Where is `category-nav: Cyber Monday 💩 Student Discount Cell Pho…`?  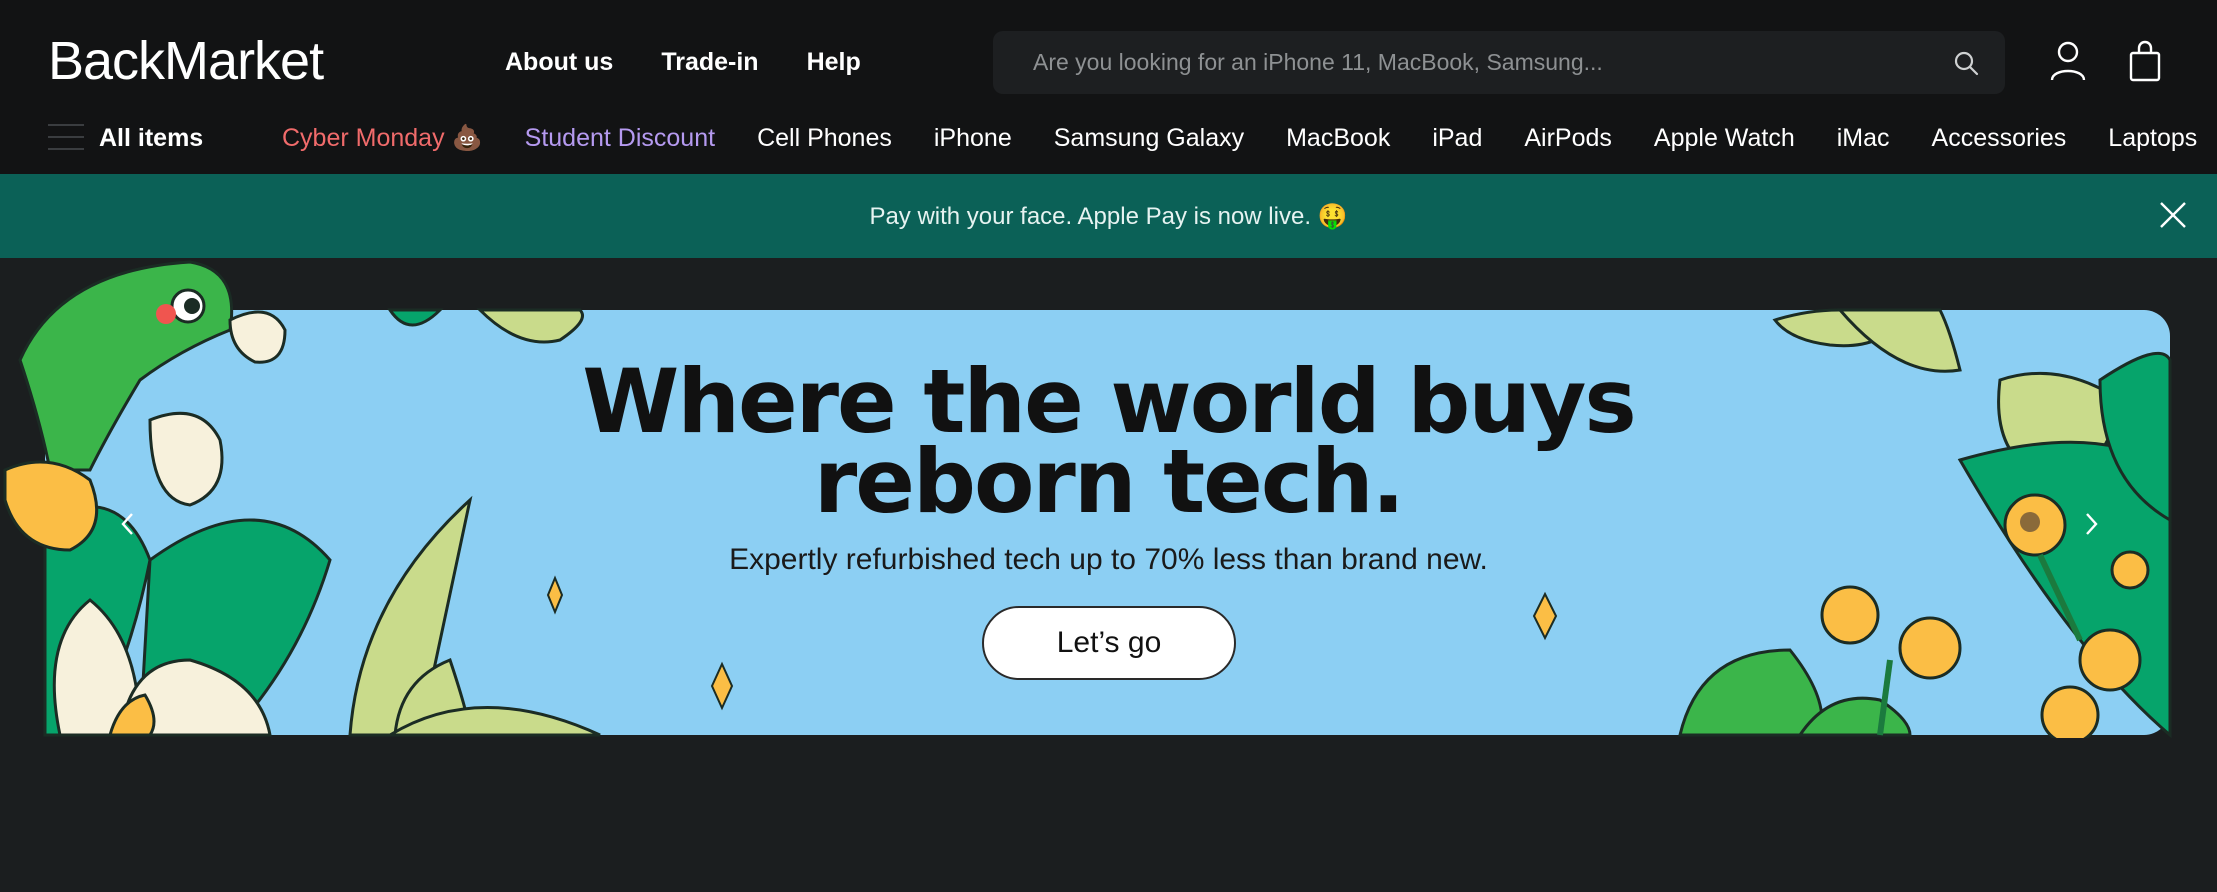
category-nav: Cyber Monday 💩 Student Discount Cell Pho… is located at coordinates (1239, 138).